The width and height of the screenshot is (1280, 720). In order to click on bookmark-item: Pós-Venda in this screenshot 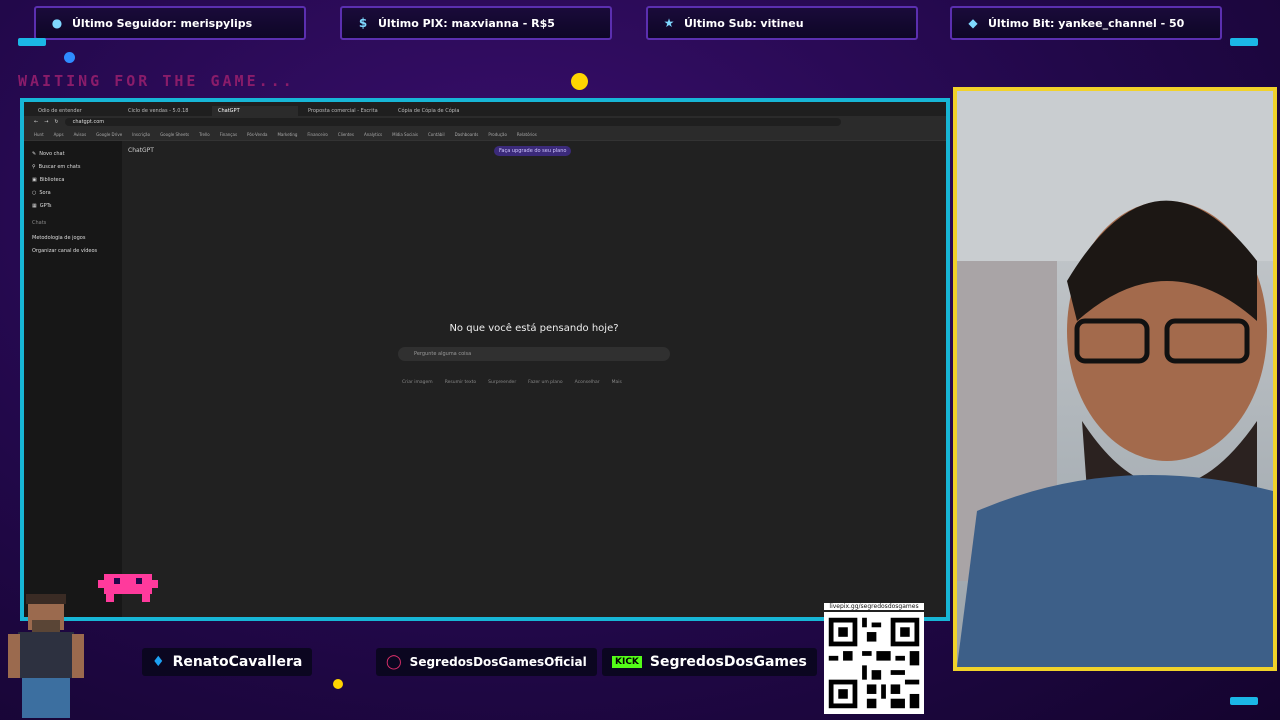, I will do `click(257, 134)`.